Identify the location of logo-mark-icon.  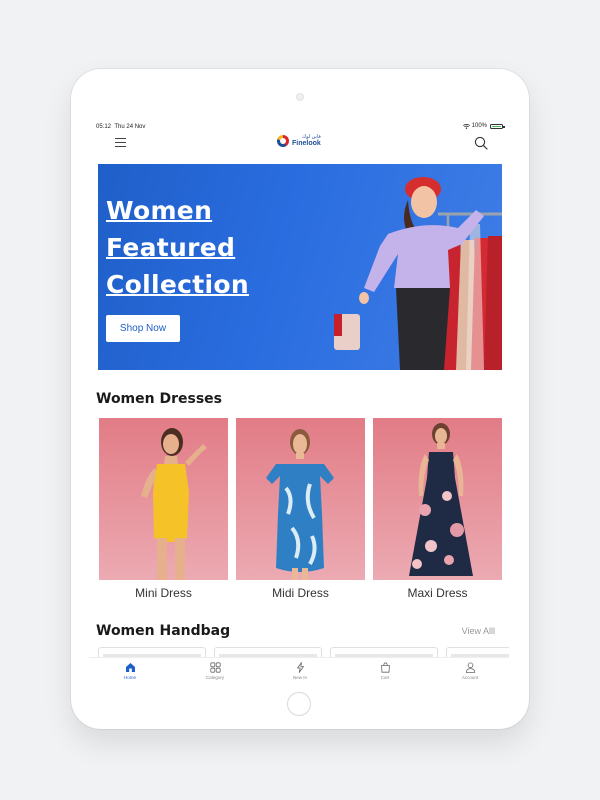
(283, 141).